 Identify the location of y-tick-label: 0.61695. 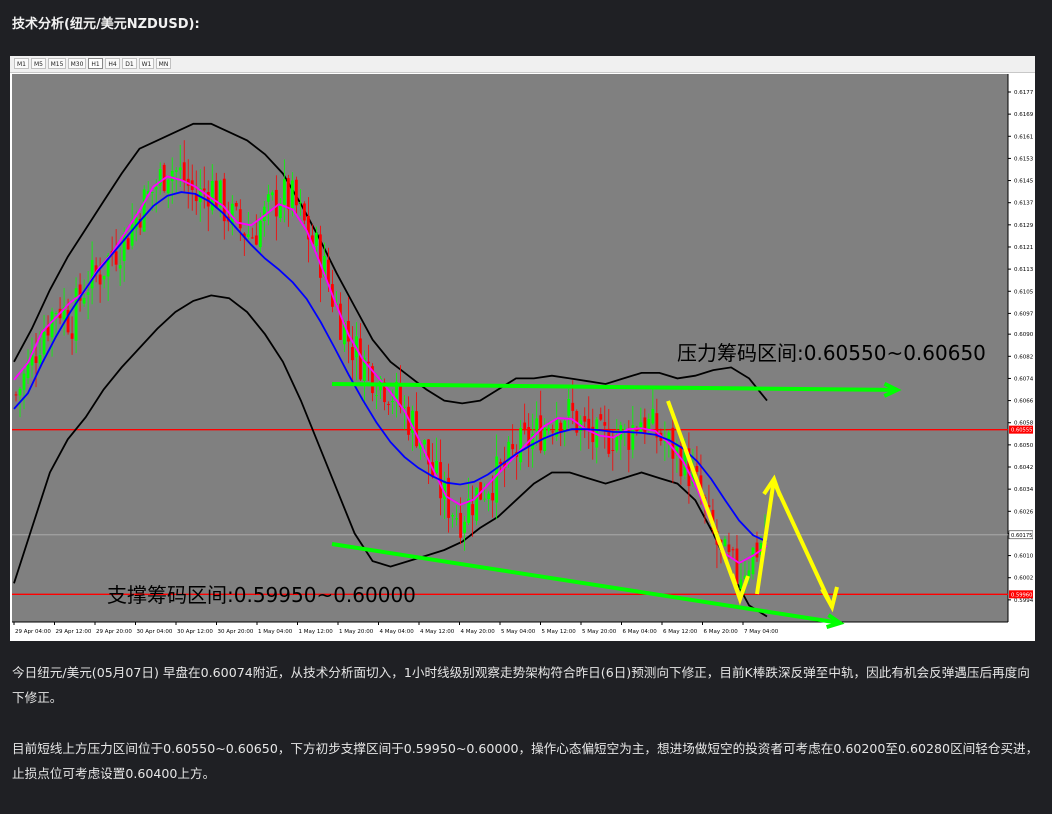
(1023, 115).